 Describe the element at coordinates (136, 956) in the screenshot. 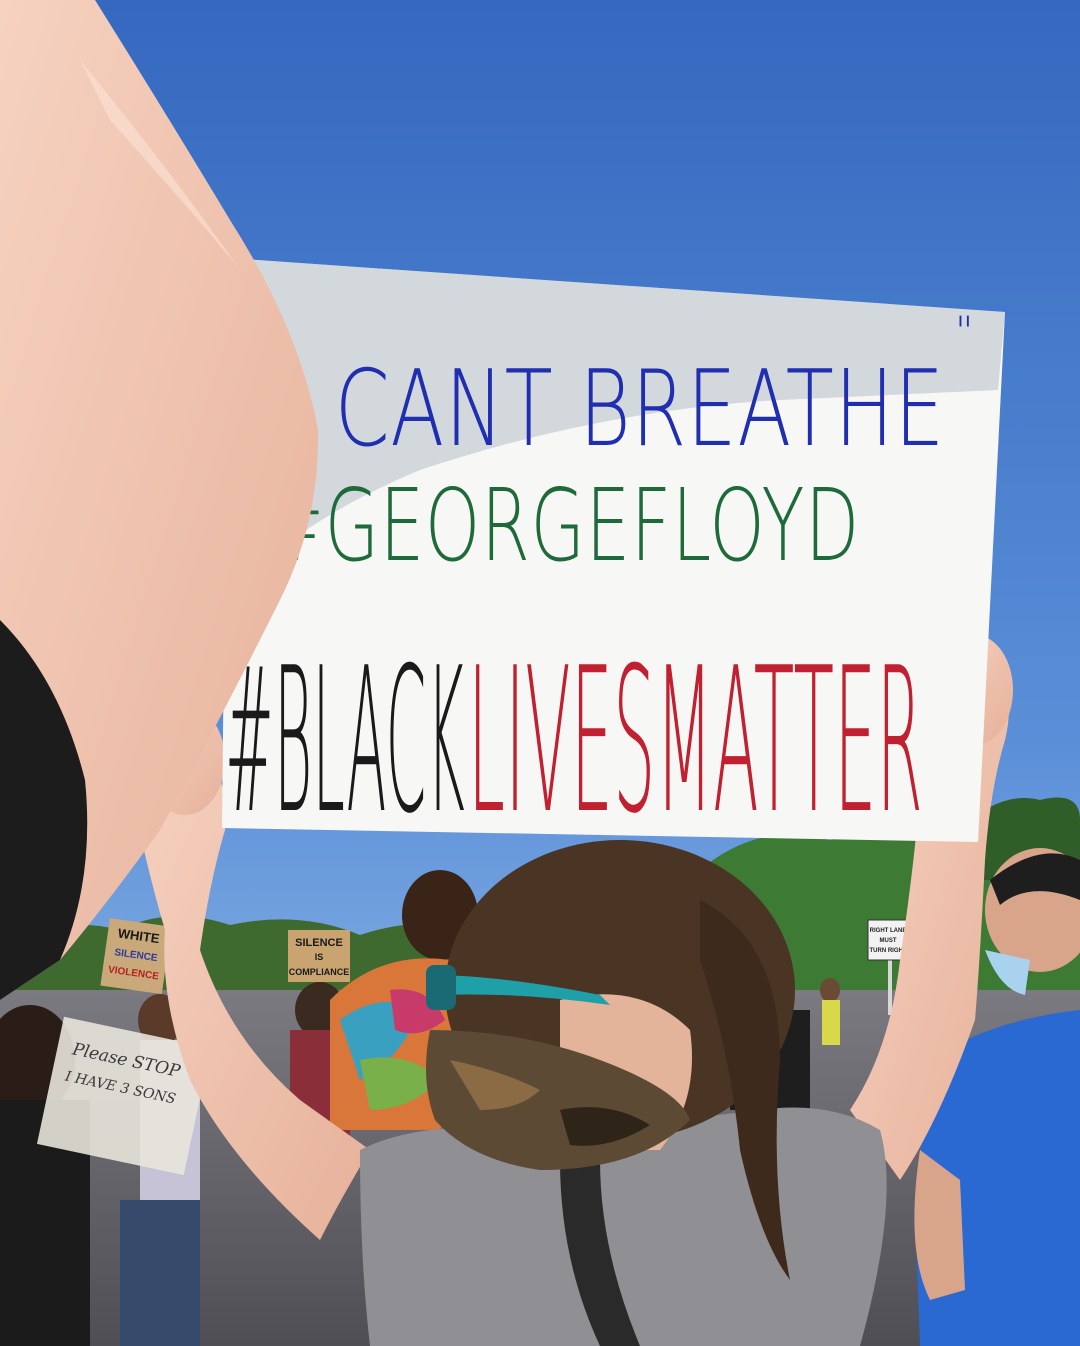

I see `white-silence-sign: WHITE SILENCE VIOLENCE` at that location.